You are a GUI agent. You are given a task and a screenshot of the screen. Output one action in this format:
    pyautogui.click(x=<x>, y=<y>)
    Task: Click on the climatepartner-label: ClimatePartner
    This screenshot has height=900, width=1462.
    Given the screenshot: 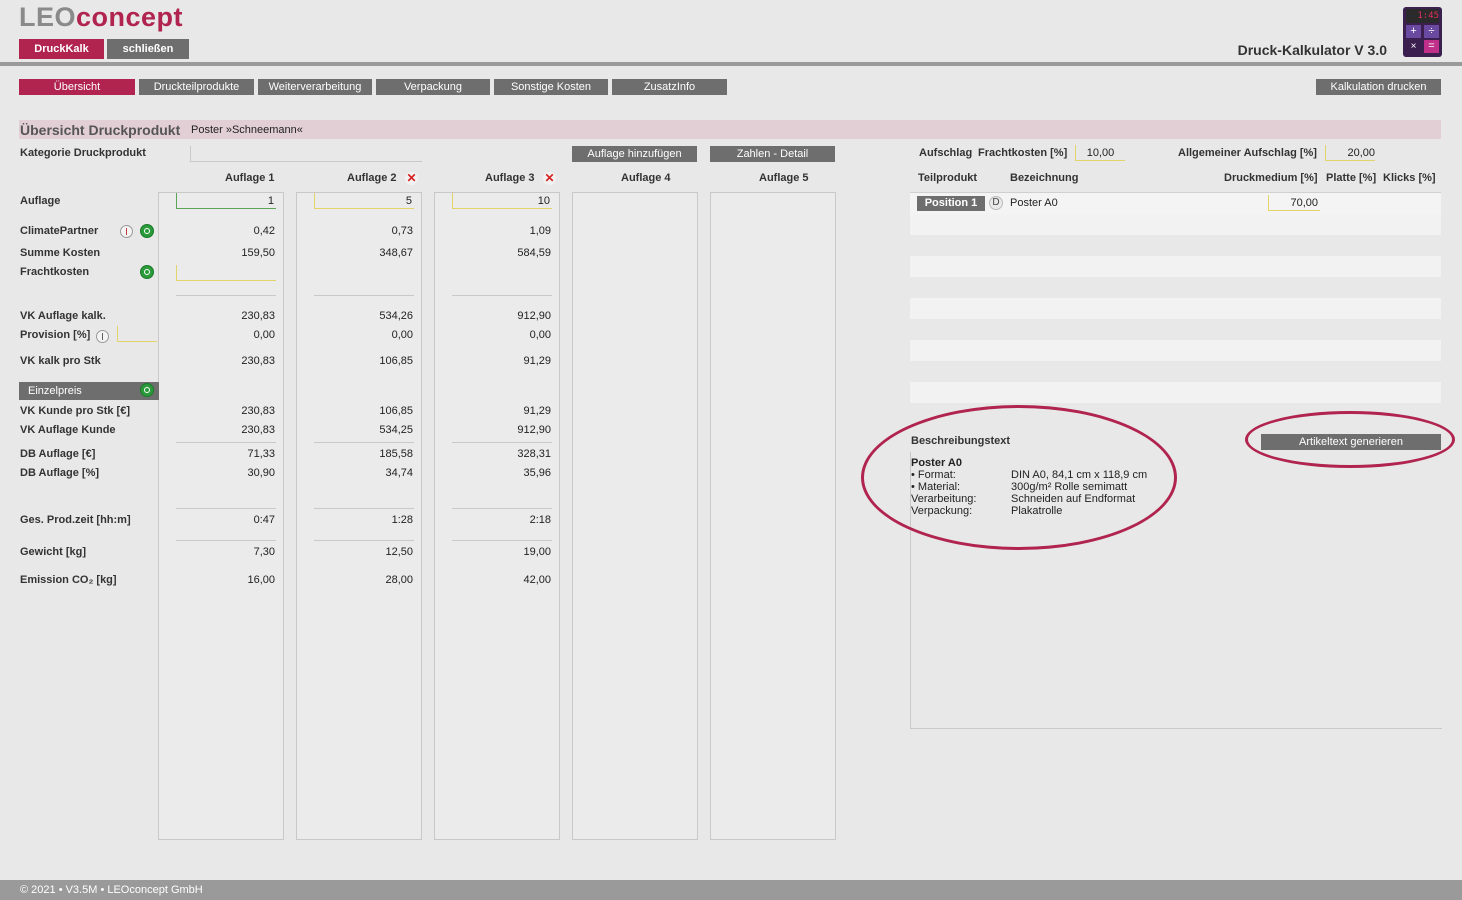 What is the action you would take?
    pyautogui.click(x=59, y=231)
    